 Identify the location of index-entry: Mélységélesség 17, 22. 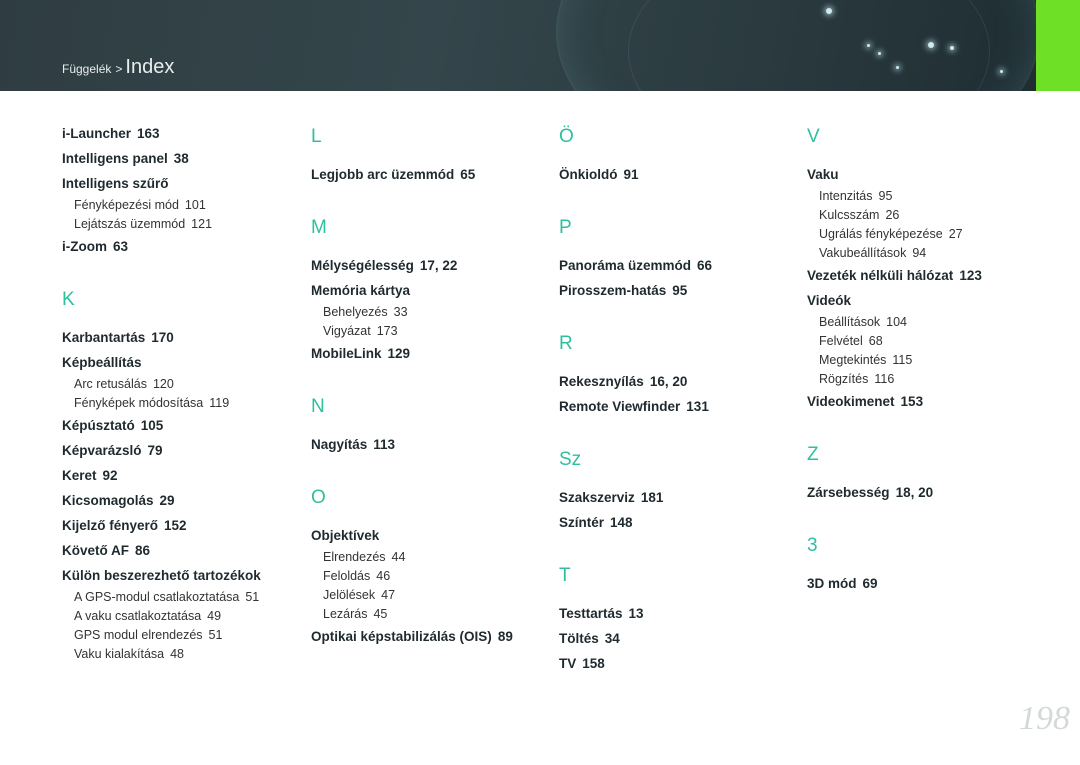
(431, 265).